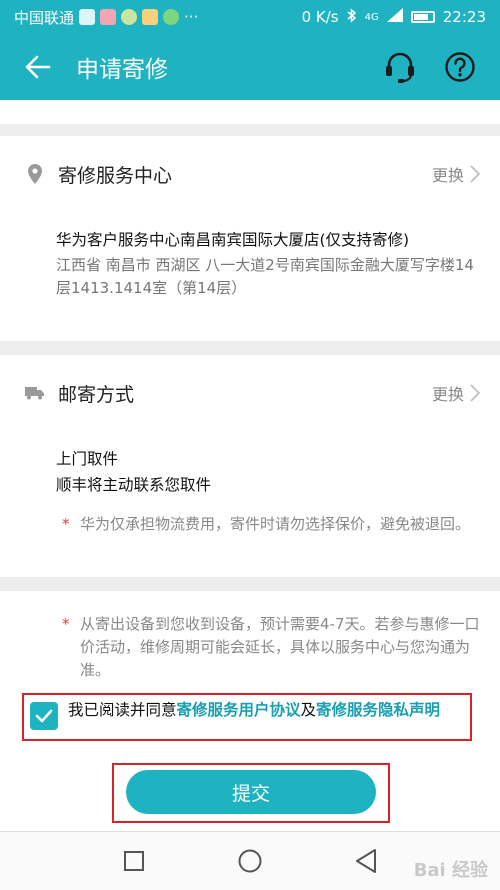 Image resolution: width=500 pixels, height=890 pixels. Describe the element at coordinates (250, 112) in the screenshot. I see `top-strip` at that location.